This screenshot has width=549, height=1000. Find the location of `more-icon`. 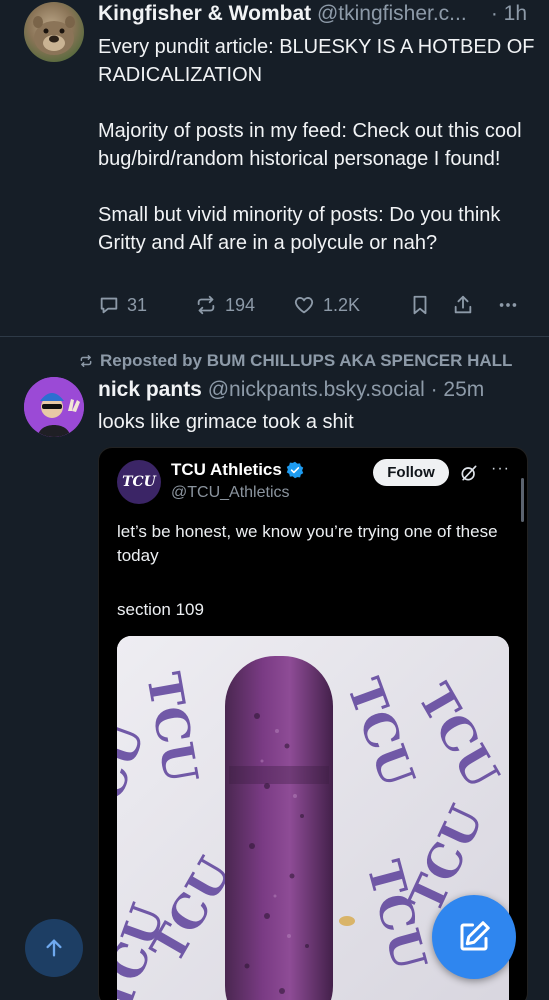

more-icon is located at coordinates (508, 305).